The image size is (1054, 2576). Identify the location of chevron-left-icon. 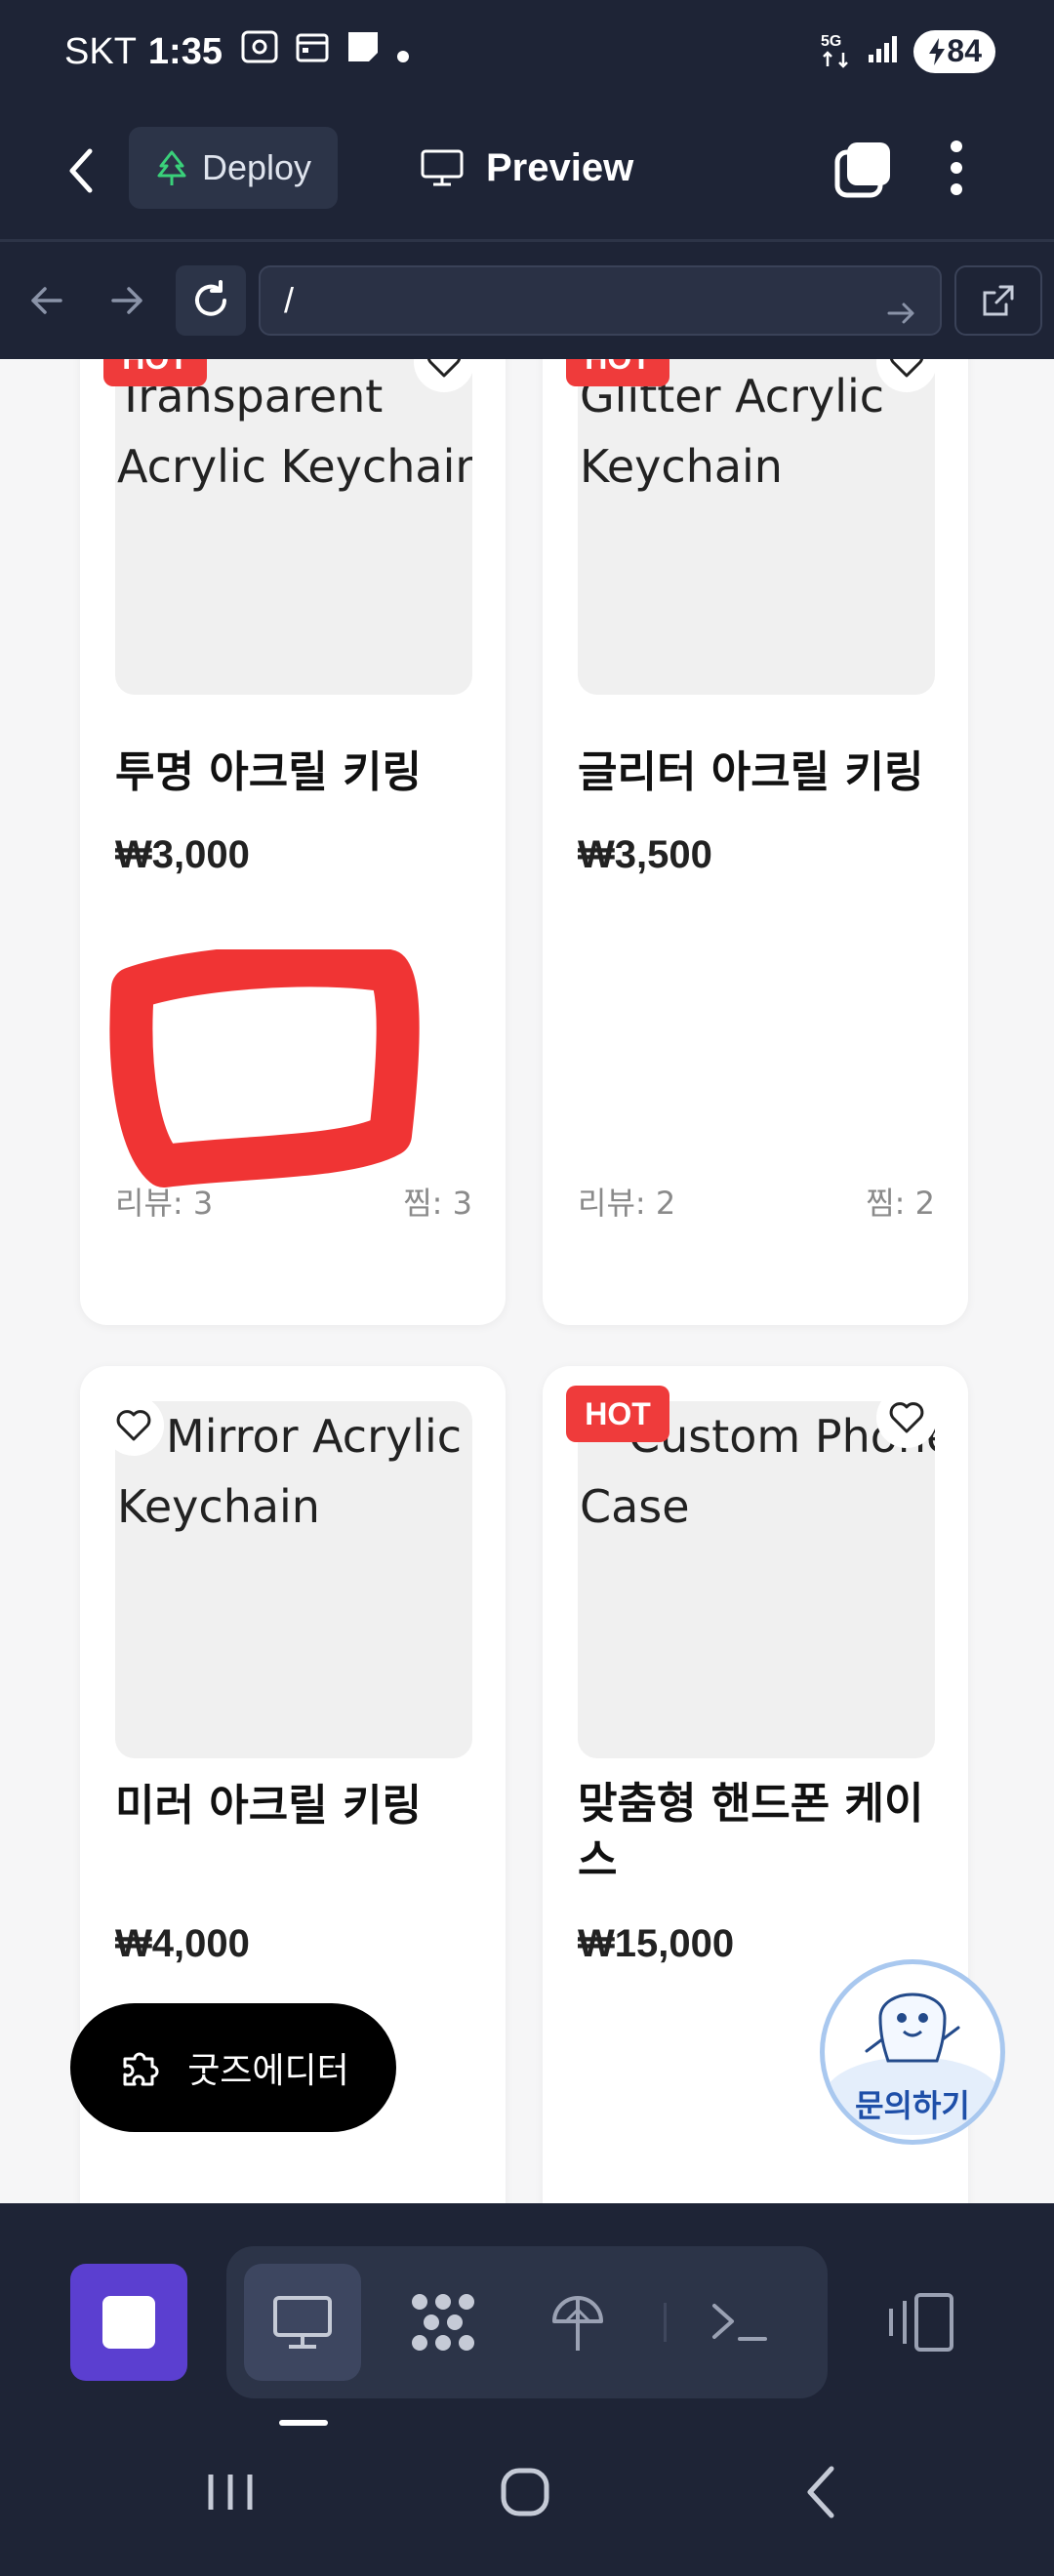
(81, 170).